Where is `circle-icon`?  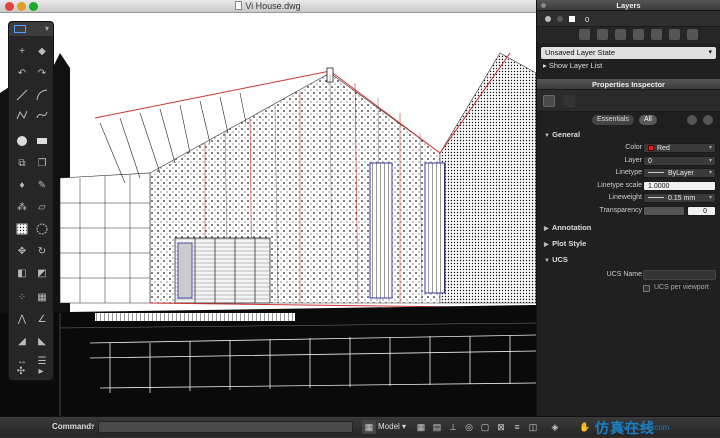 circle-icon is located at coordinates (22, 141).